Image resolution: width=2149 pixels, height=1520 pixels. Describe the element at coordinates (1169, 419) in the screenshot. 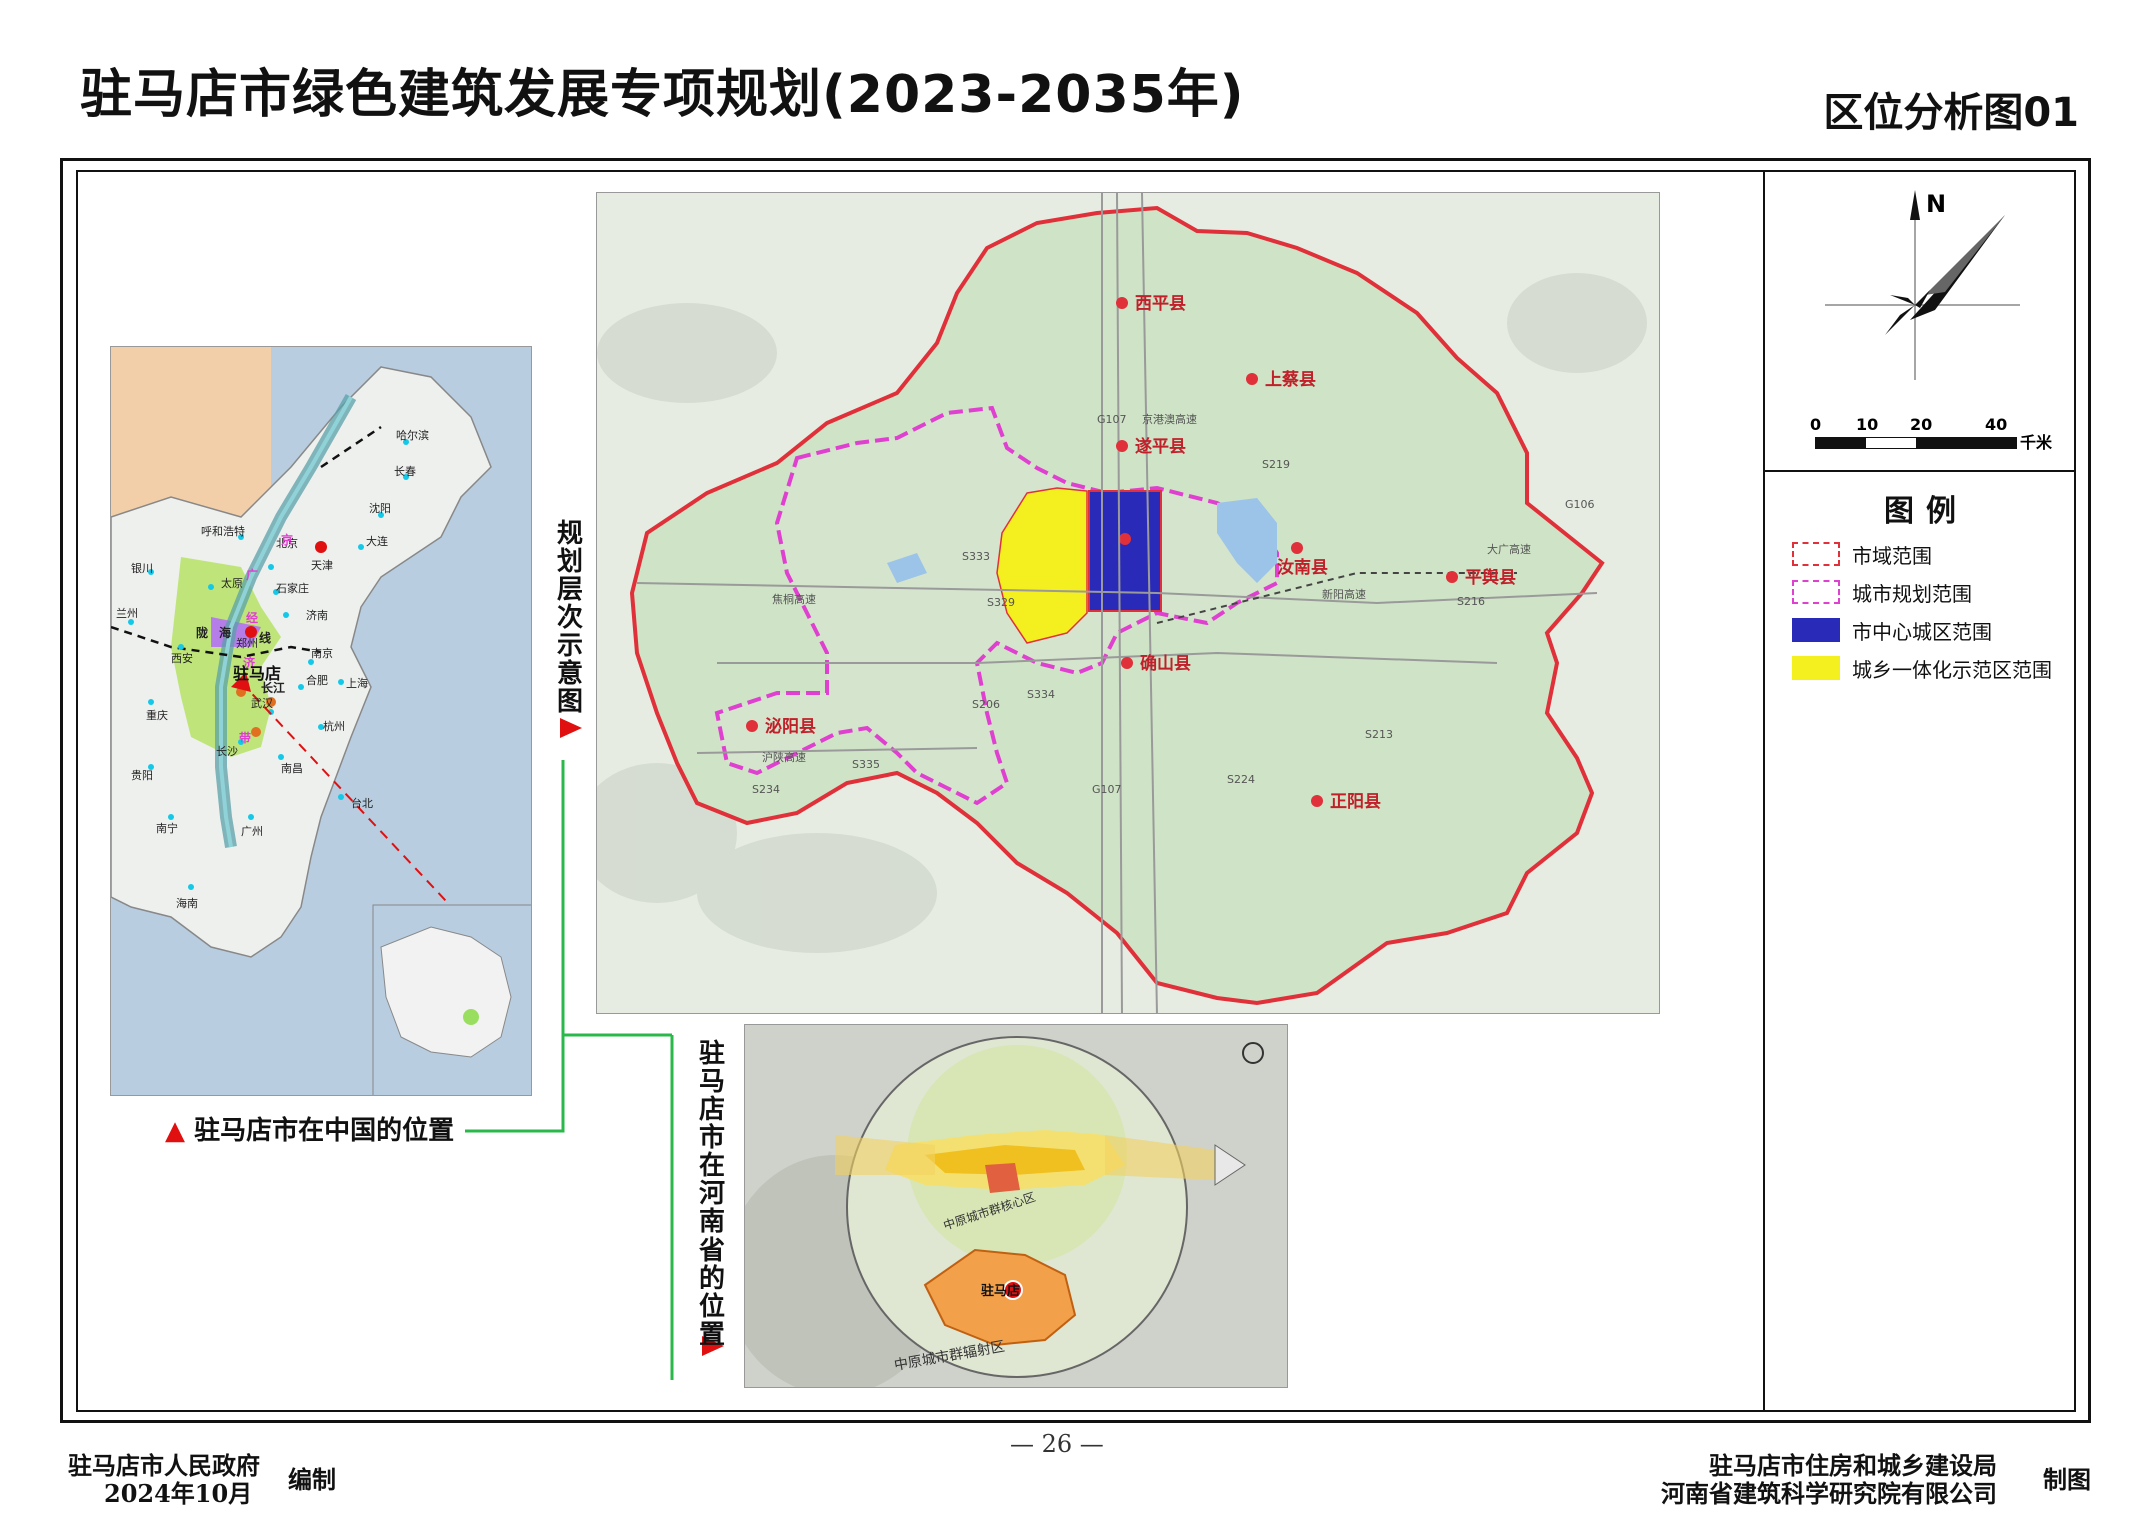

I see `road-label: 京港澳高速` at that location.